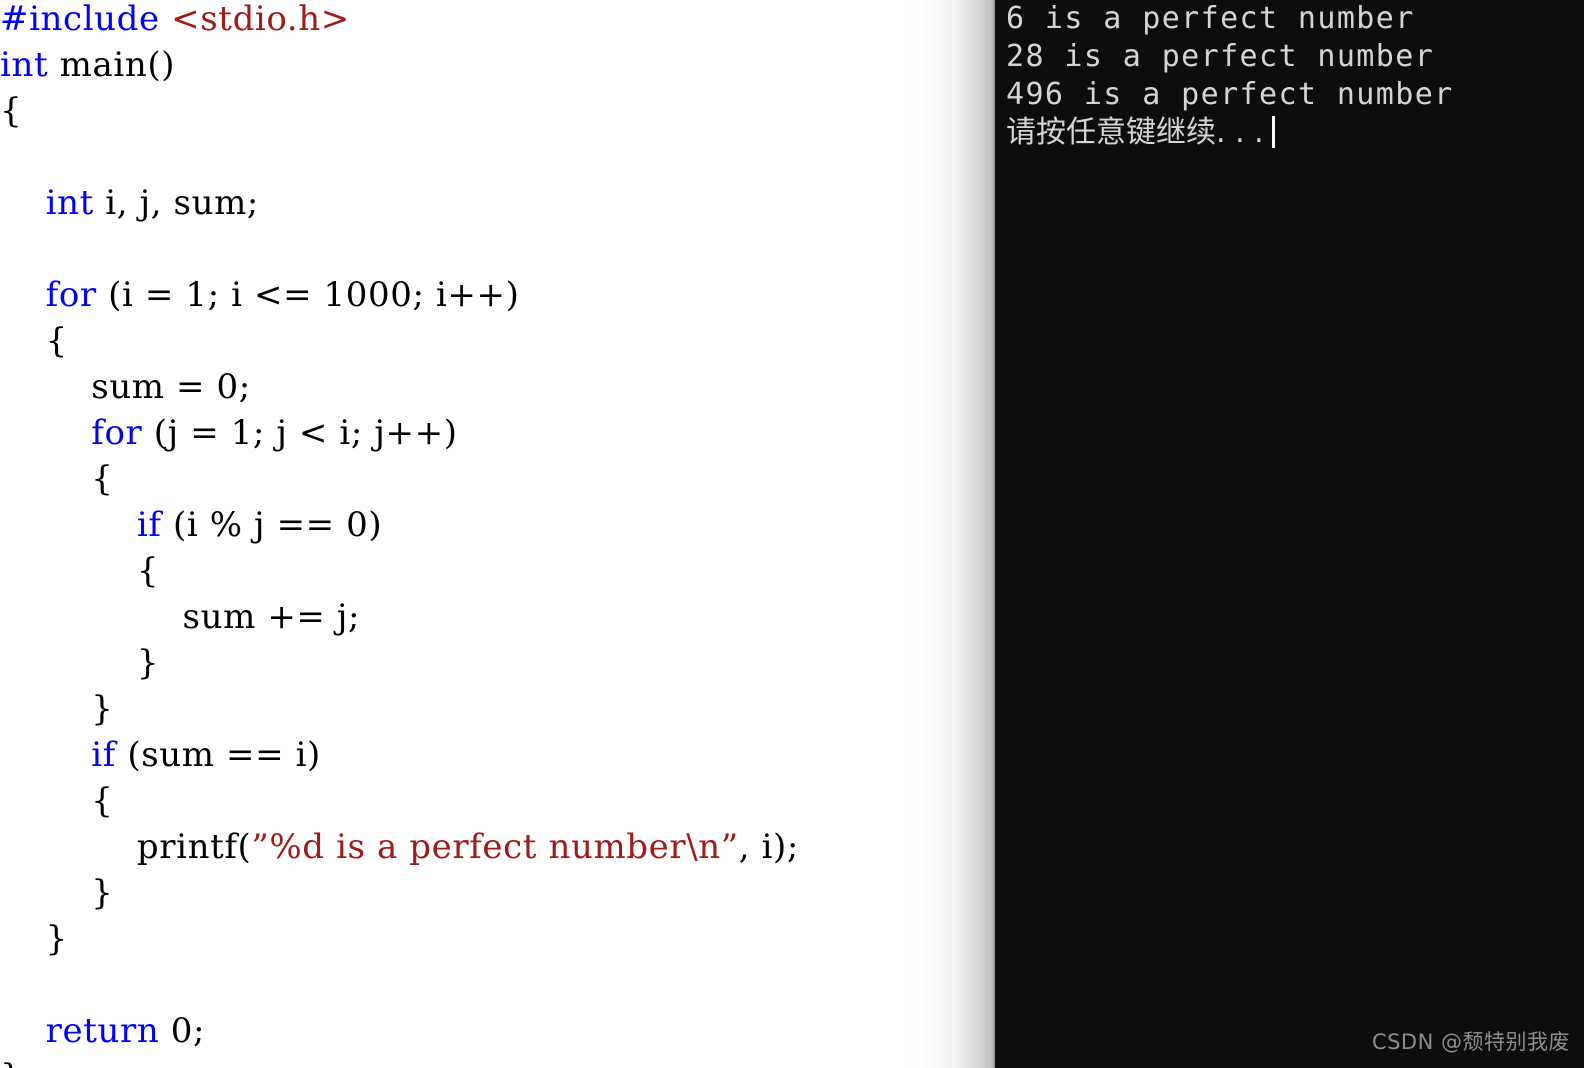 Image resolution: width=1584 pixels, height=1068 pixels. Describe the element at coordinates (218, 755) in the screenshot. I see `code-token-plain: (sum == i)` at that location.